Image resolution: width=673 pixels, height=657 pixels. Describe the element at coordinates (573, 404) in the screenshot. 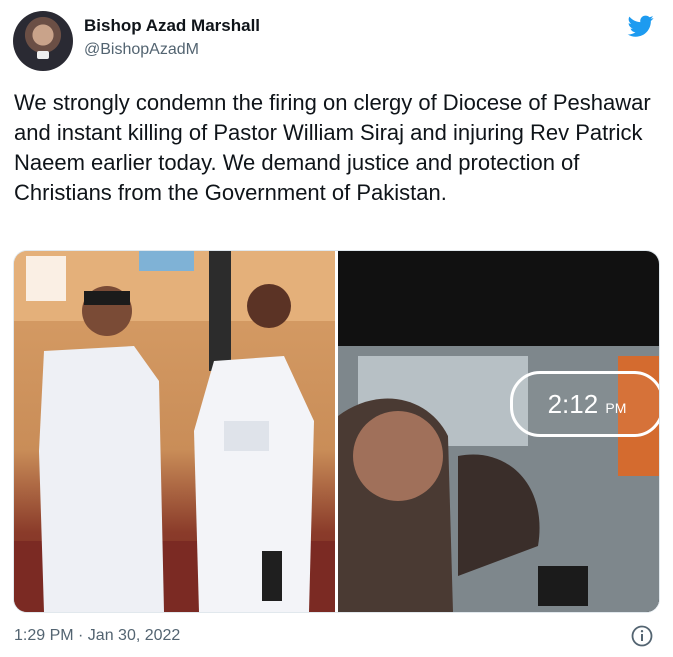

I see `overlay-time: 2:12` at that location.